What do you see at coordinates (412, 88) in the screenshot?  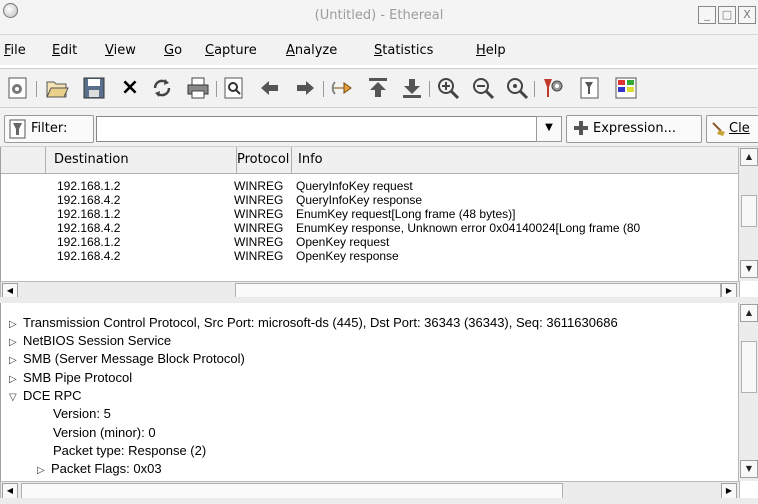 I see `last-packet-icon` at bounding box center [412, 88].